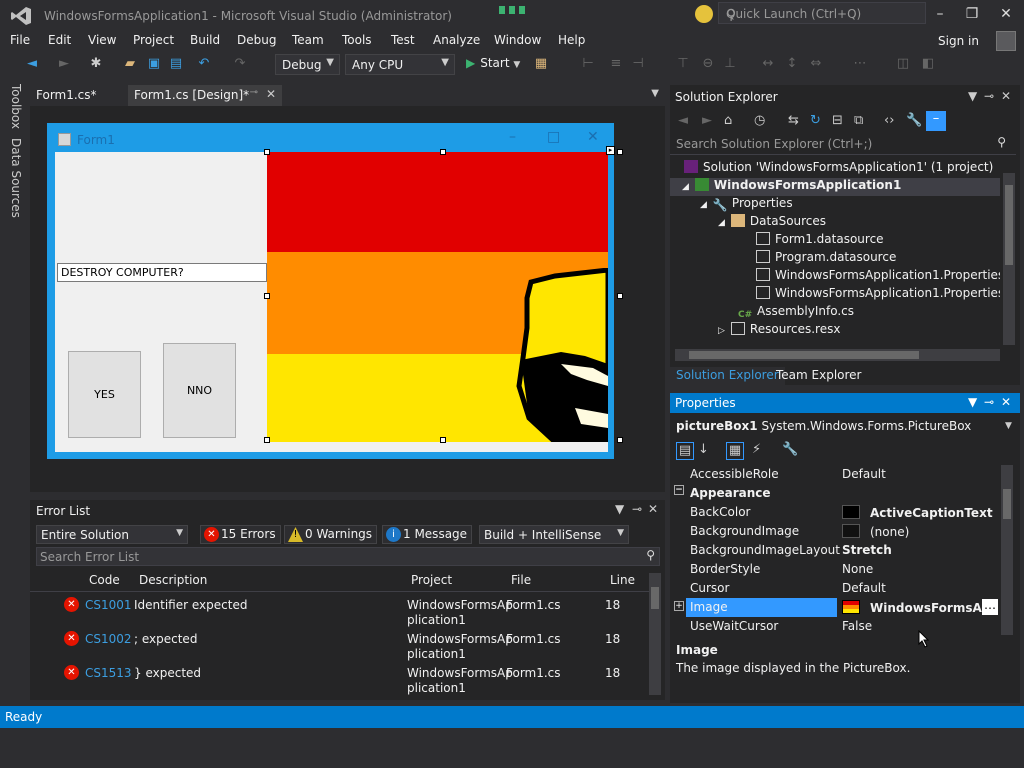  I want to click on toolbox-tab: Toolbox, so click(16, 106).